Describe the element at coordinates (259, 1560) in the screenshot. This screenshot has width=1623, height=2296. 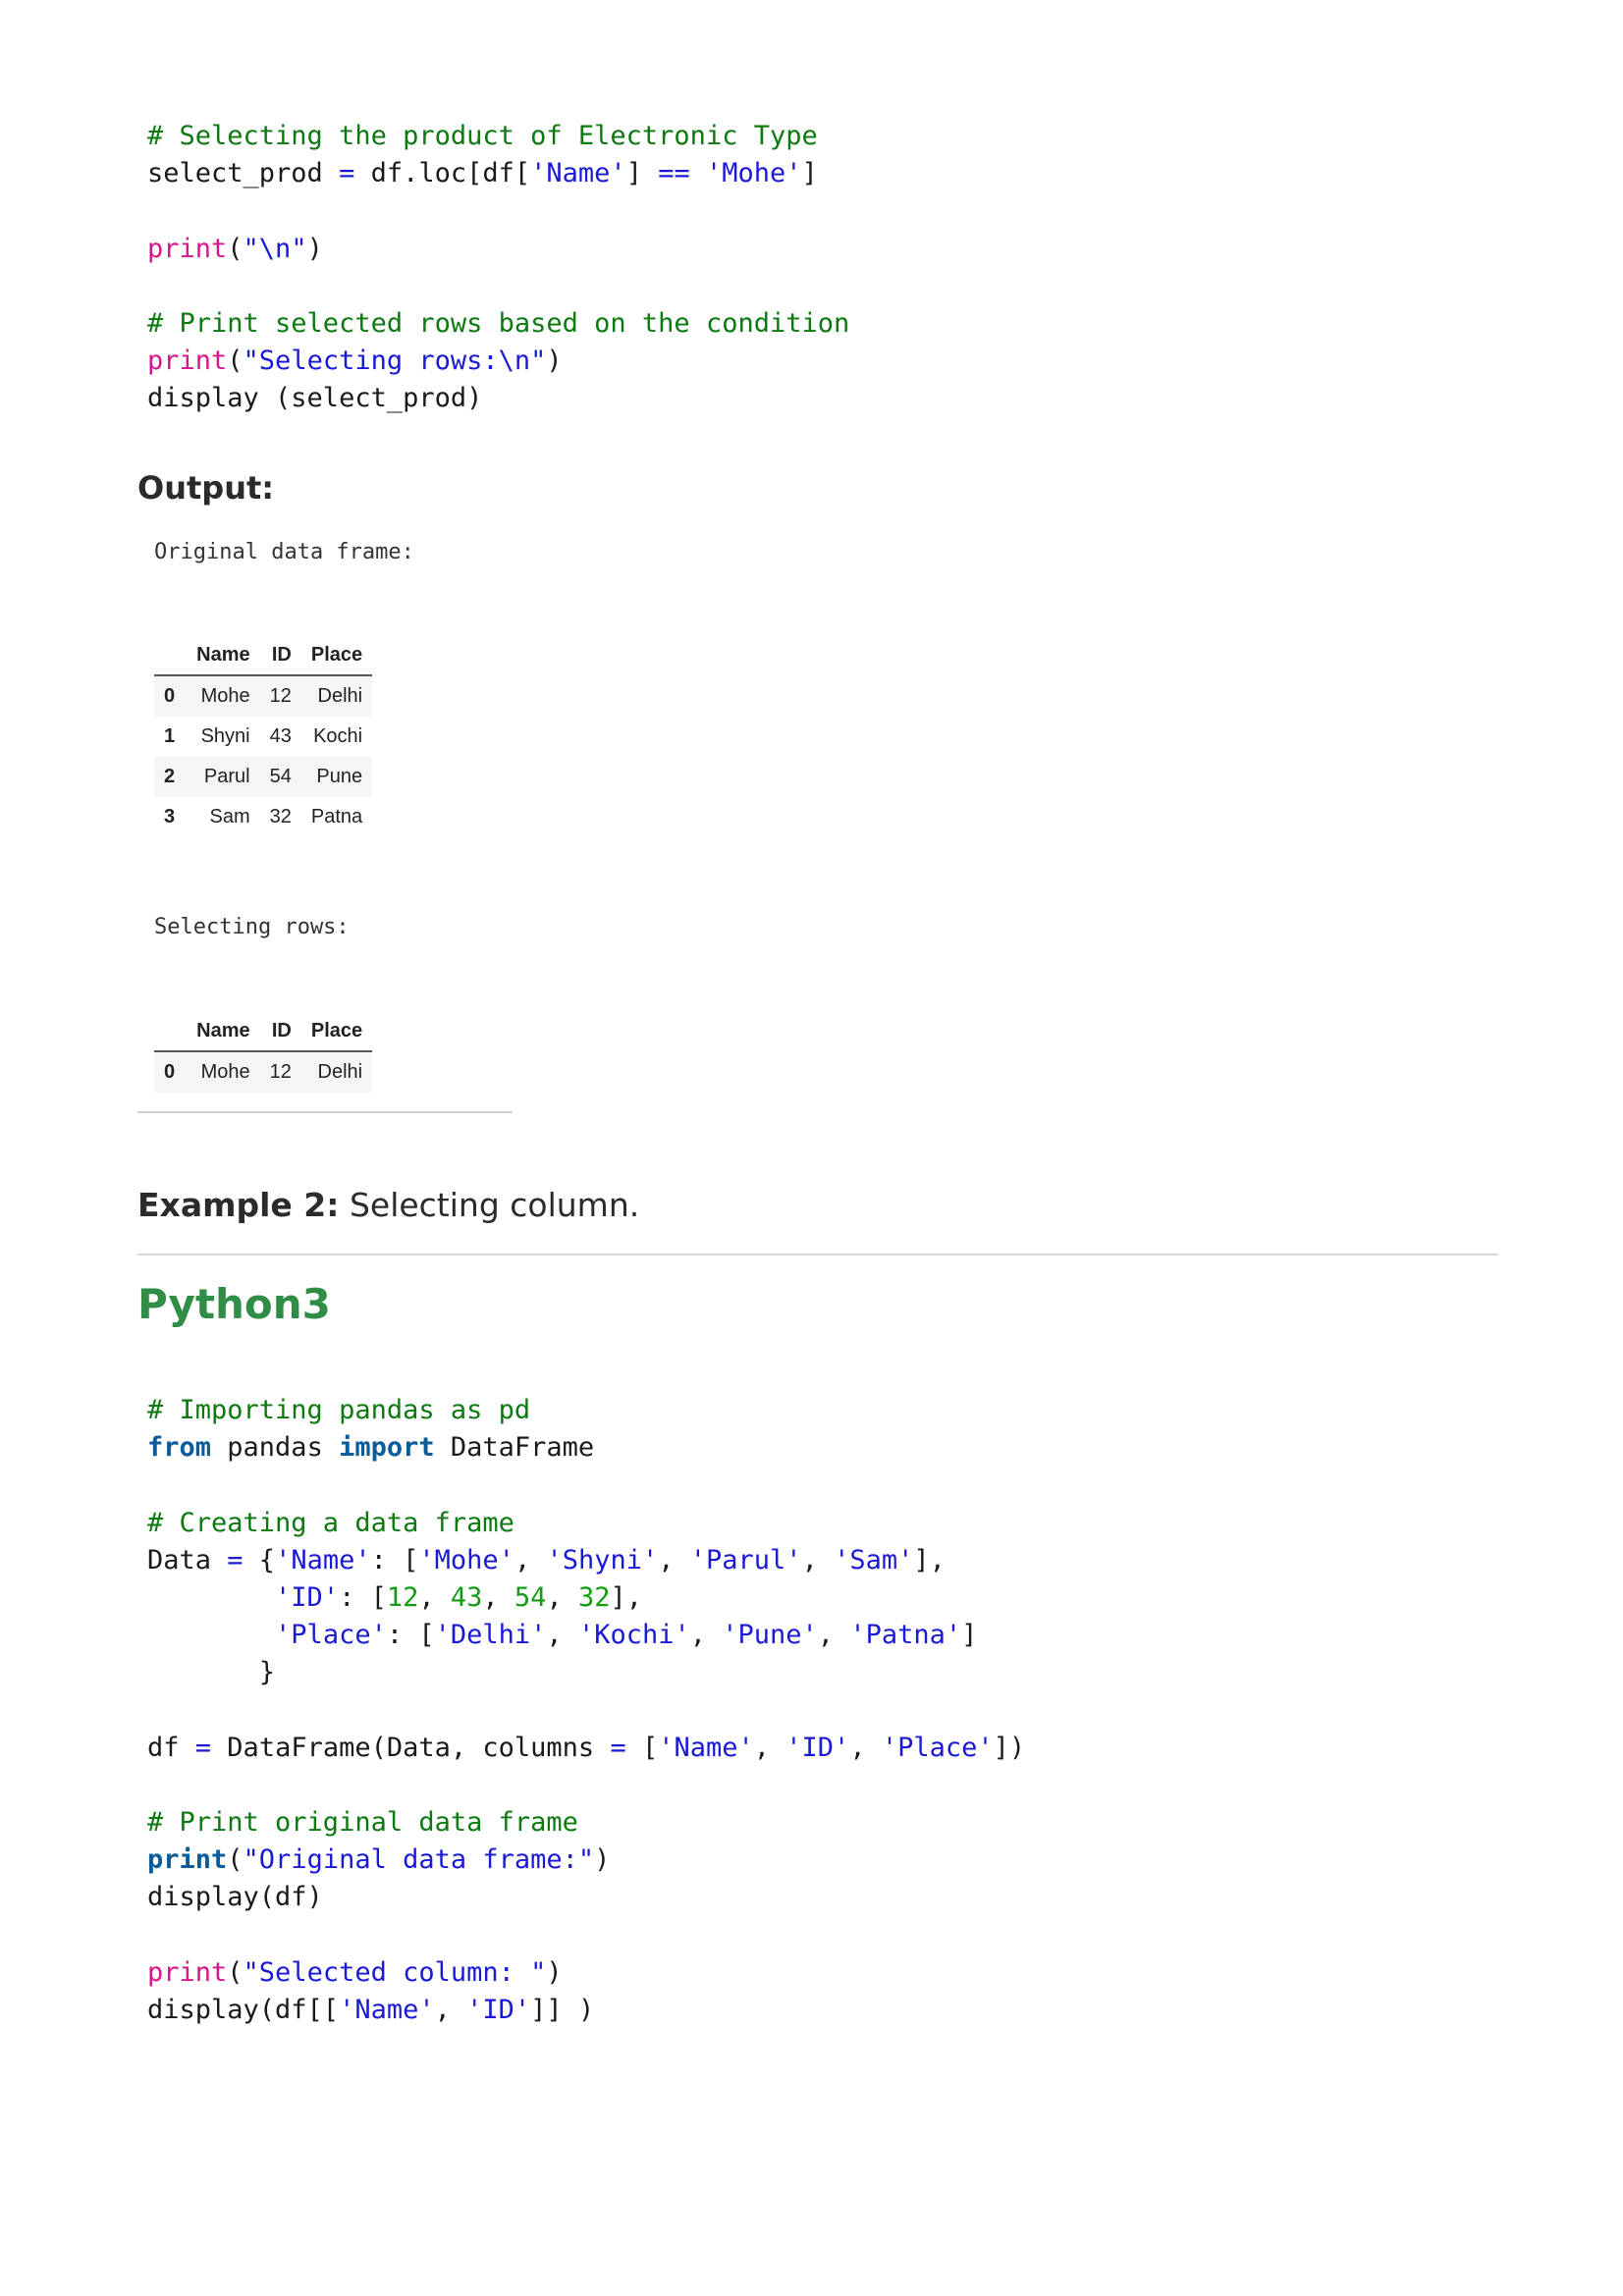
I see `code-token: {` at that location.